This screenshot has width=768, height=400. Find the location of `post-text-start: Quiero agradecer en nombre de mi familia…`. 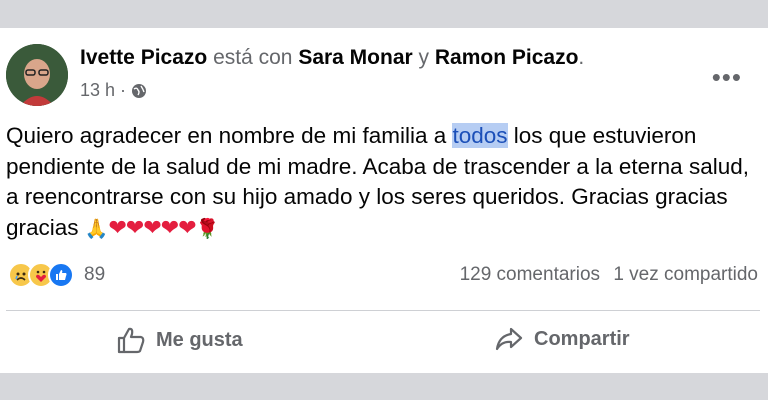

post-text-start: Quiero agradecer en nombre de mi familia… is located at coordinates (229, 135).